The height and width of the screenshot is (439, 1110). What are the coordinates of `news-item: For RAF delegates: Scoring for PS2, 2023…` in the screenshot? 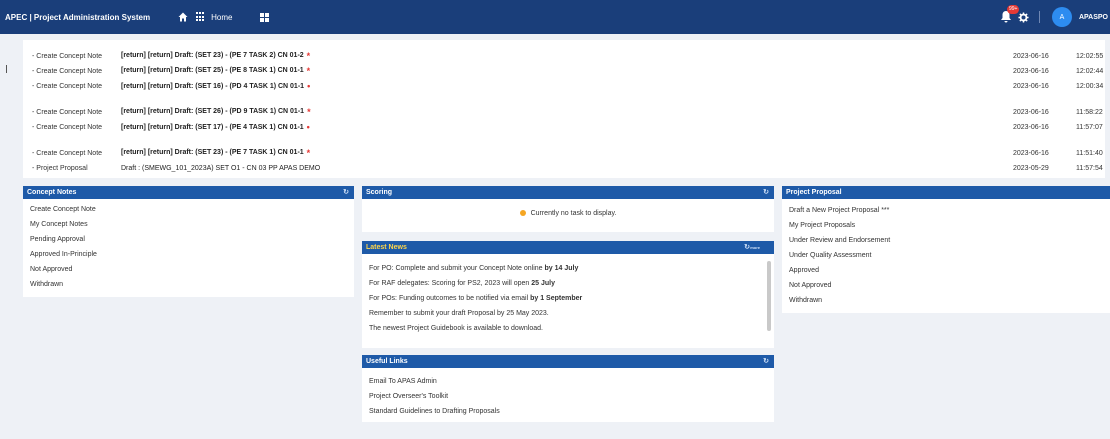 It's located at (568, 283).